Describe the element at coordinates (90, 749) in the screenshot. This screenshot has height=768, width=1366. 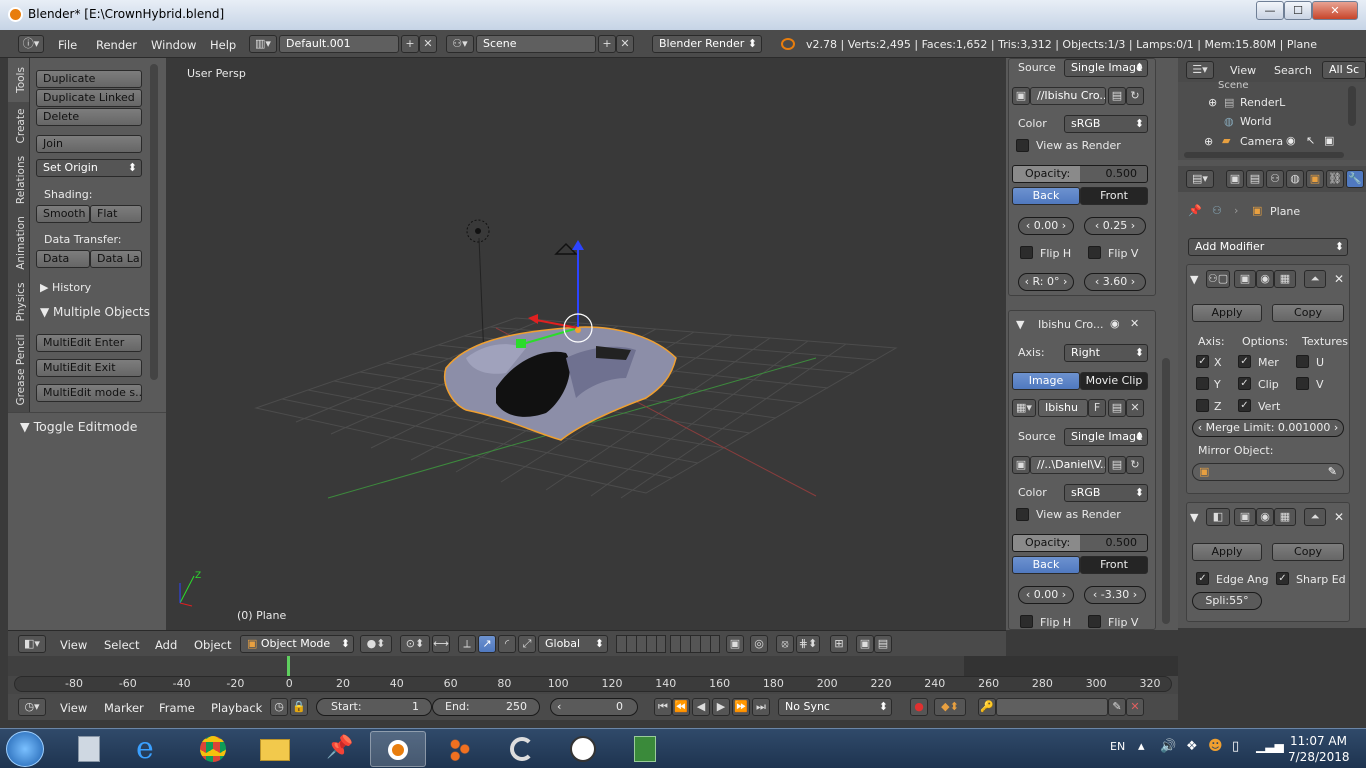
I see `calculator-taskbar-icon` at that location.